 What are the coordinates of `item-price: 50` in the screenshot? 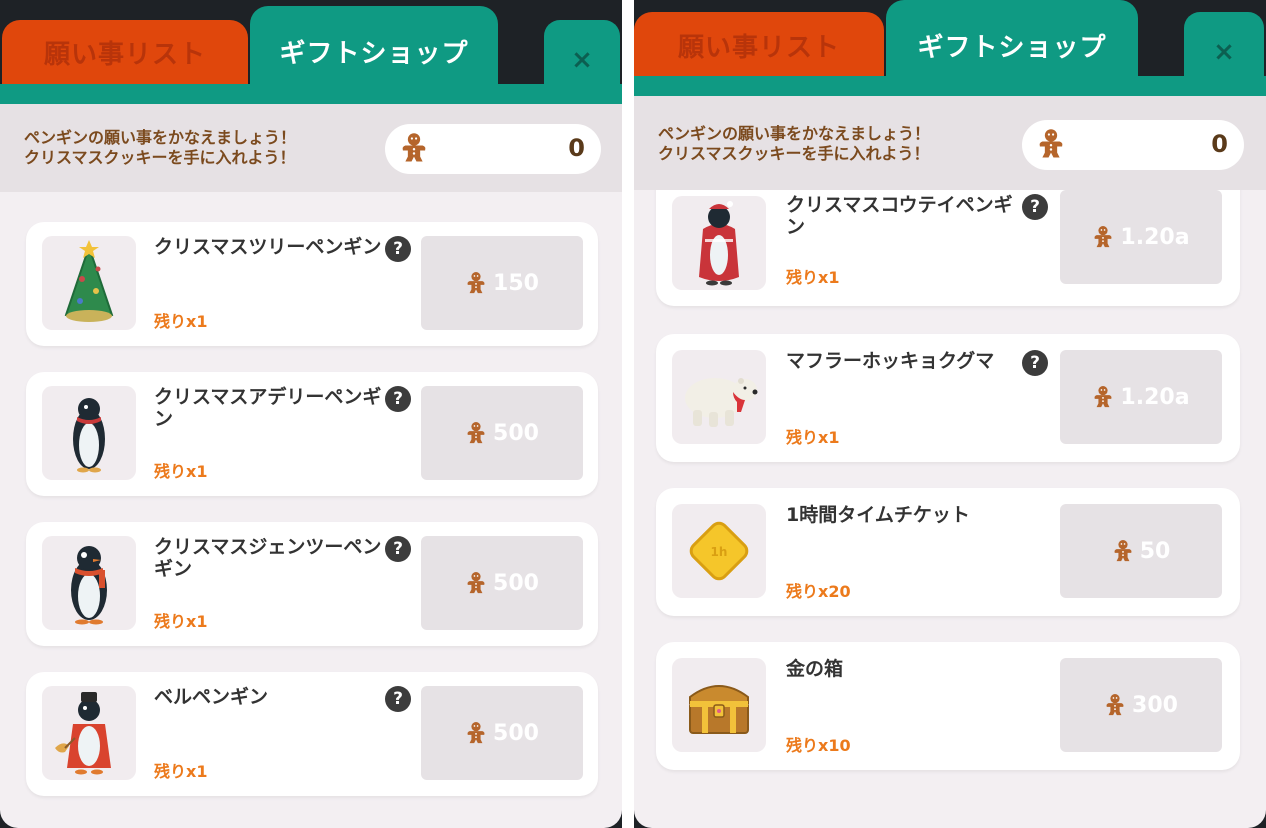 It's located at (1155, 551).